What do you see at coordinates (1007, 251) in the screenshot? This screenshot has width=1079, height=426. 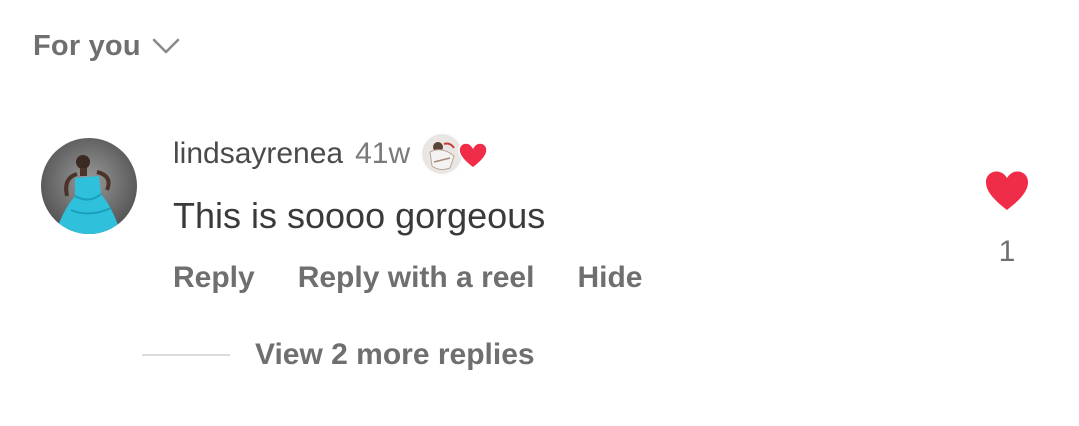 I see `like-count: 1` at bounding box center [1007, 251].